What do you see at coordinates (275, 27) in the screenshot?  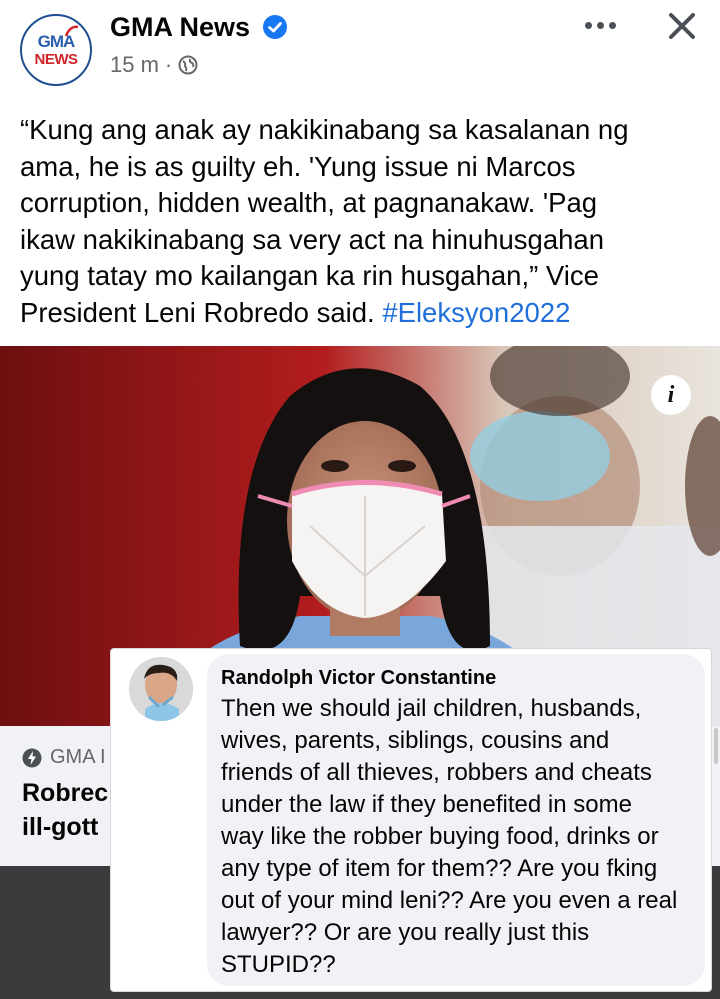 I see `verified-badge-icon` at bounding box center [275, 27].